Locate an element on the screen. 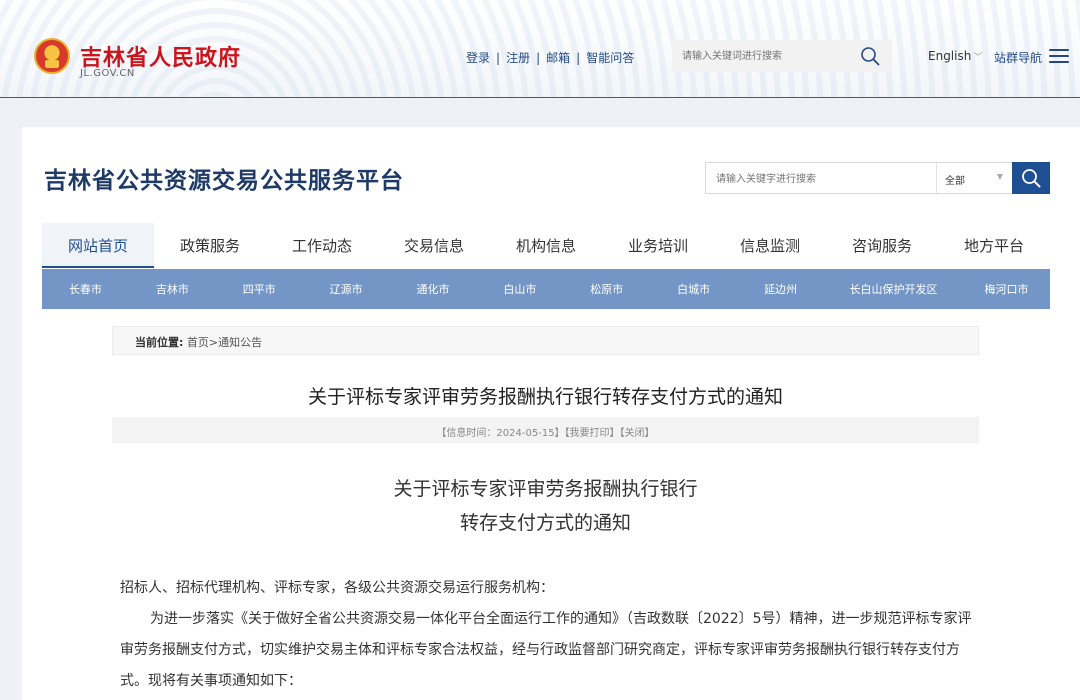 The image size is (1080, 700). breadcrumb-home: 首页 is located at coordinates (198, 342).